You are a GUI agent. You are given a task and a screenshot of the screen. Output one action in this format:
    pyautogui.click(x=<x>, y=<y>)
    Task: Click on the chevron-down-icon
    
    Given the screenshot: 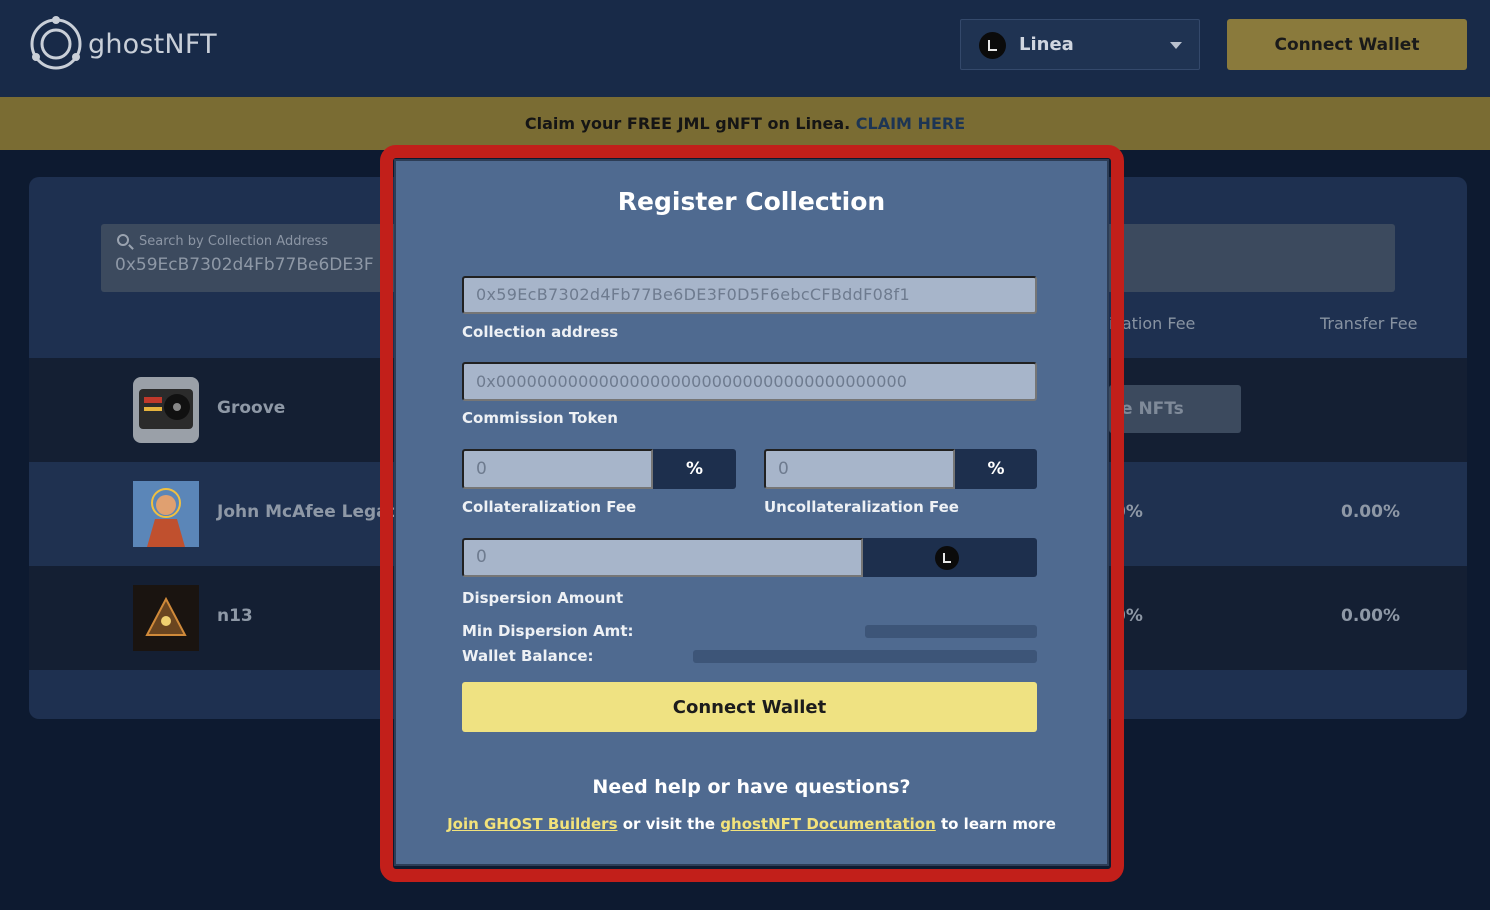 What is the action you would take?
    pyautogui.click(x=1176, y=45)
    